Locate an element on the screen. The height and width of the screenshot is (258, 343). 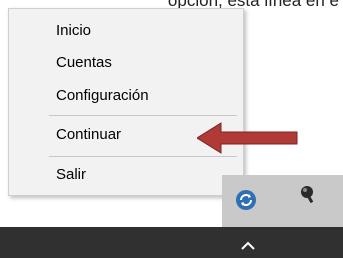
left-arrow-icon is located at coordinates (247, 138).